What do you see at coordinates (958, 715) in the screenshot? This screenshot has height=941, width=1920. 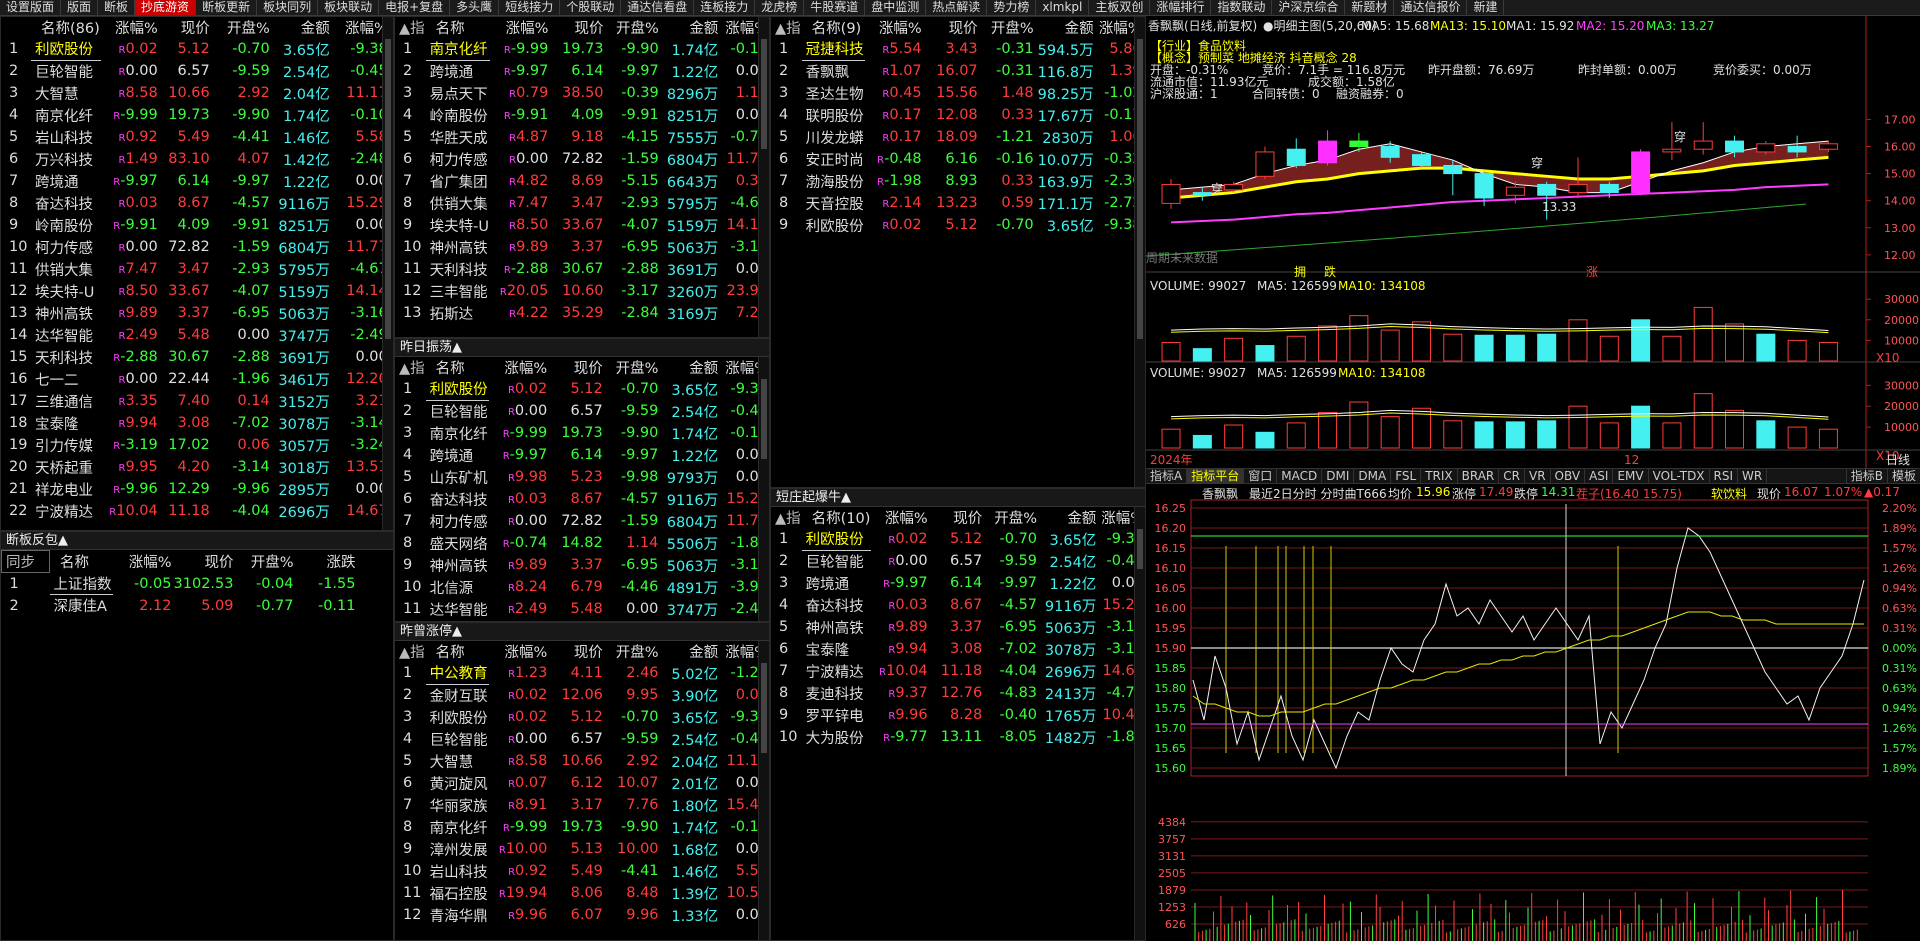 I see `table-row: 9 罗平锌电 R9.96 8.28 -0.40 1765万 10.40` at bounding box center [958, 715].